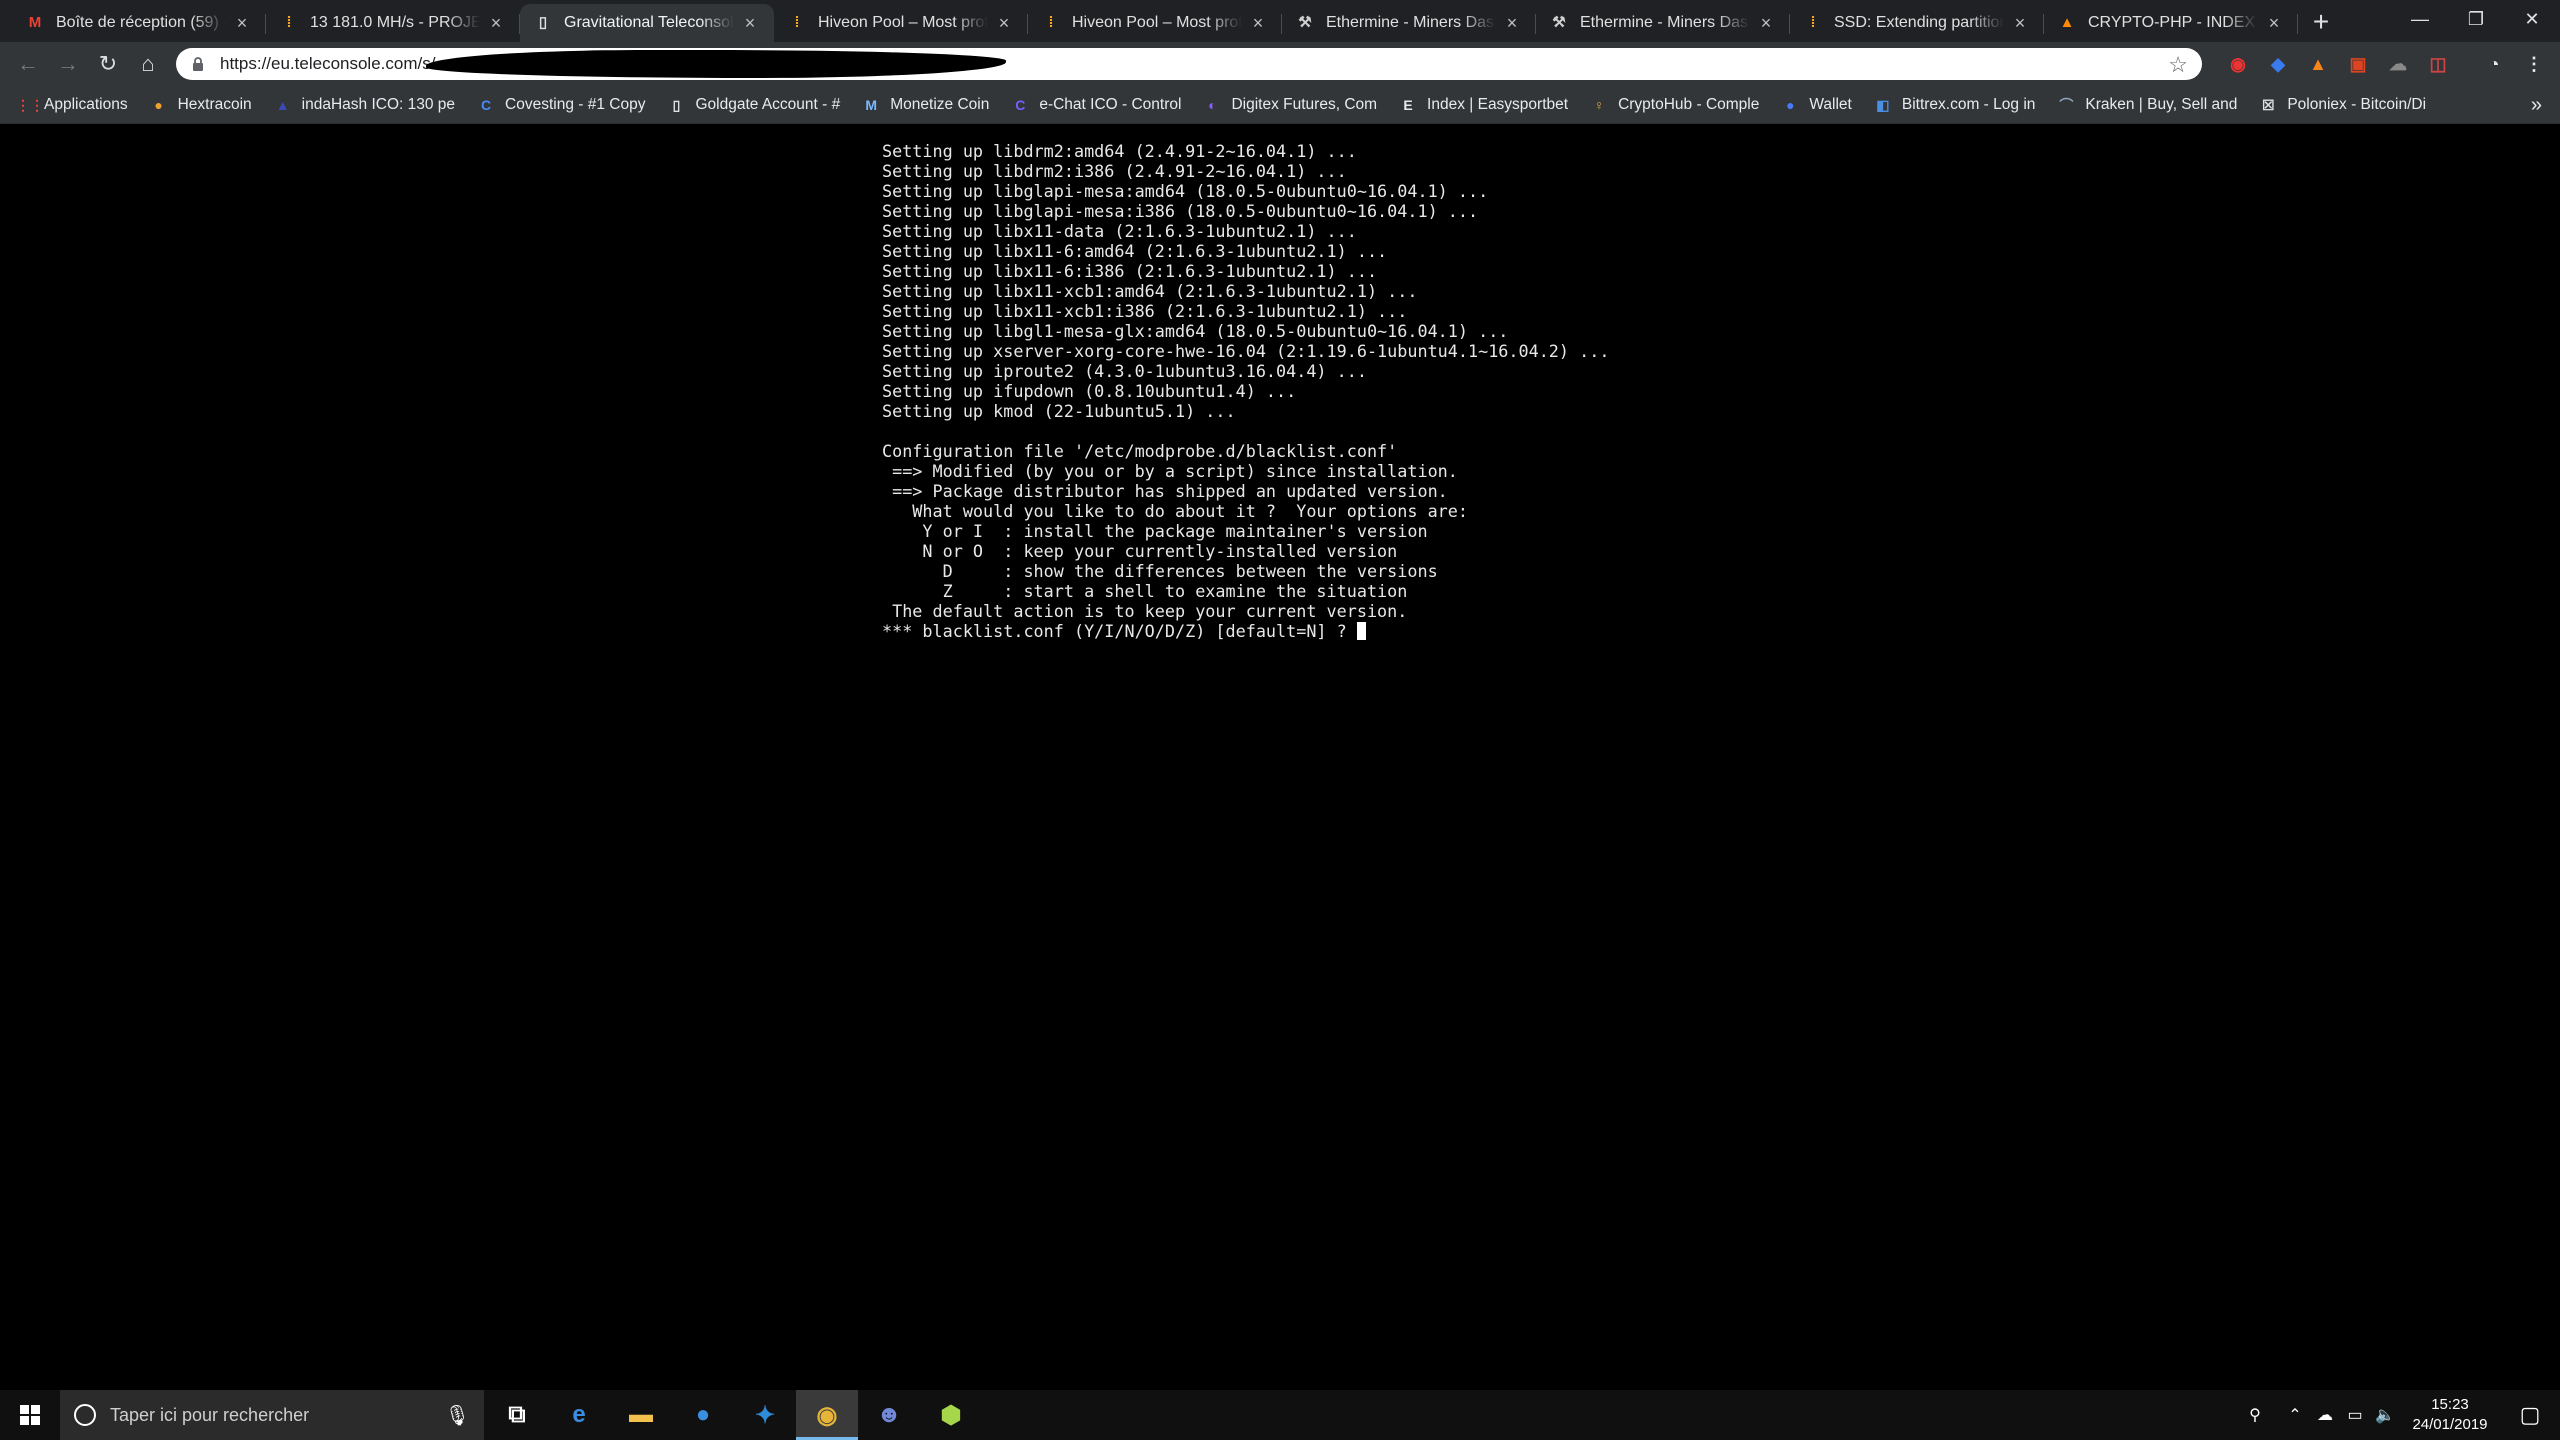 The image size is (2560, 1440). What do you see at coordinates (2325, 1415) in the screenshot?
I see `onedrive-icon: ☁` at bounding box center [2325, 1415].